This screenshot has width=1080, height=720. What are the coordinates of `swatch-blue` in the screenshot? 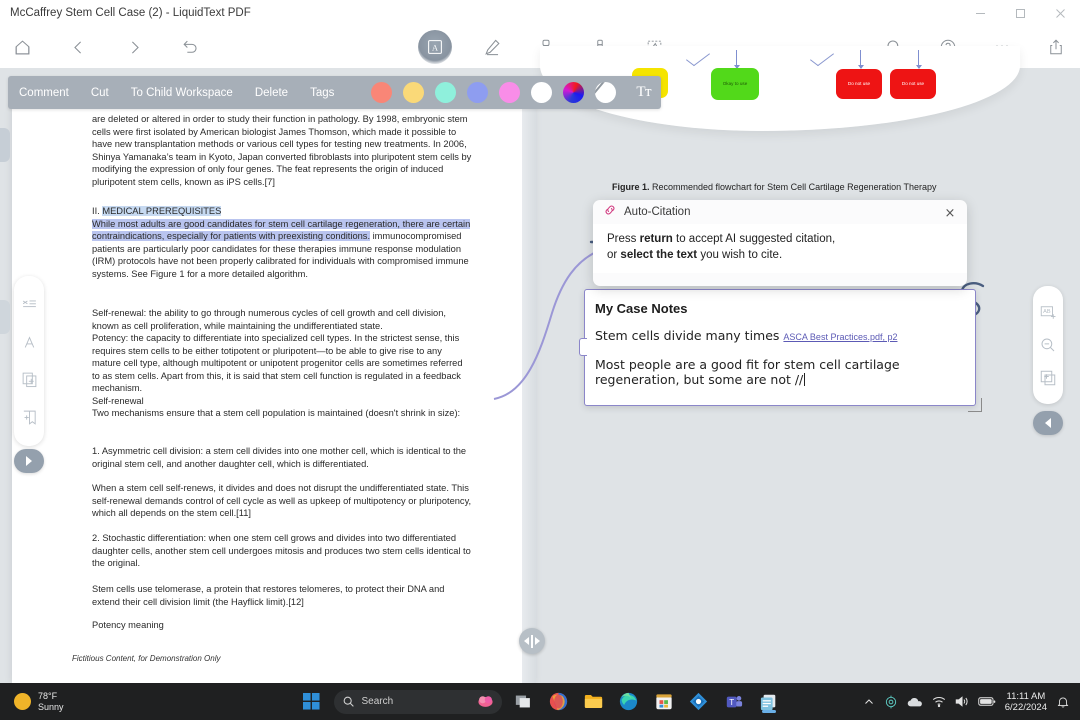 It's located at (478, 92).